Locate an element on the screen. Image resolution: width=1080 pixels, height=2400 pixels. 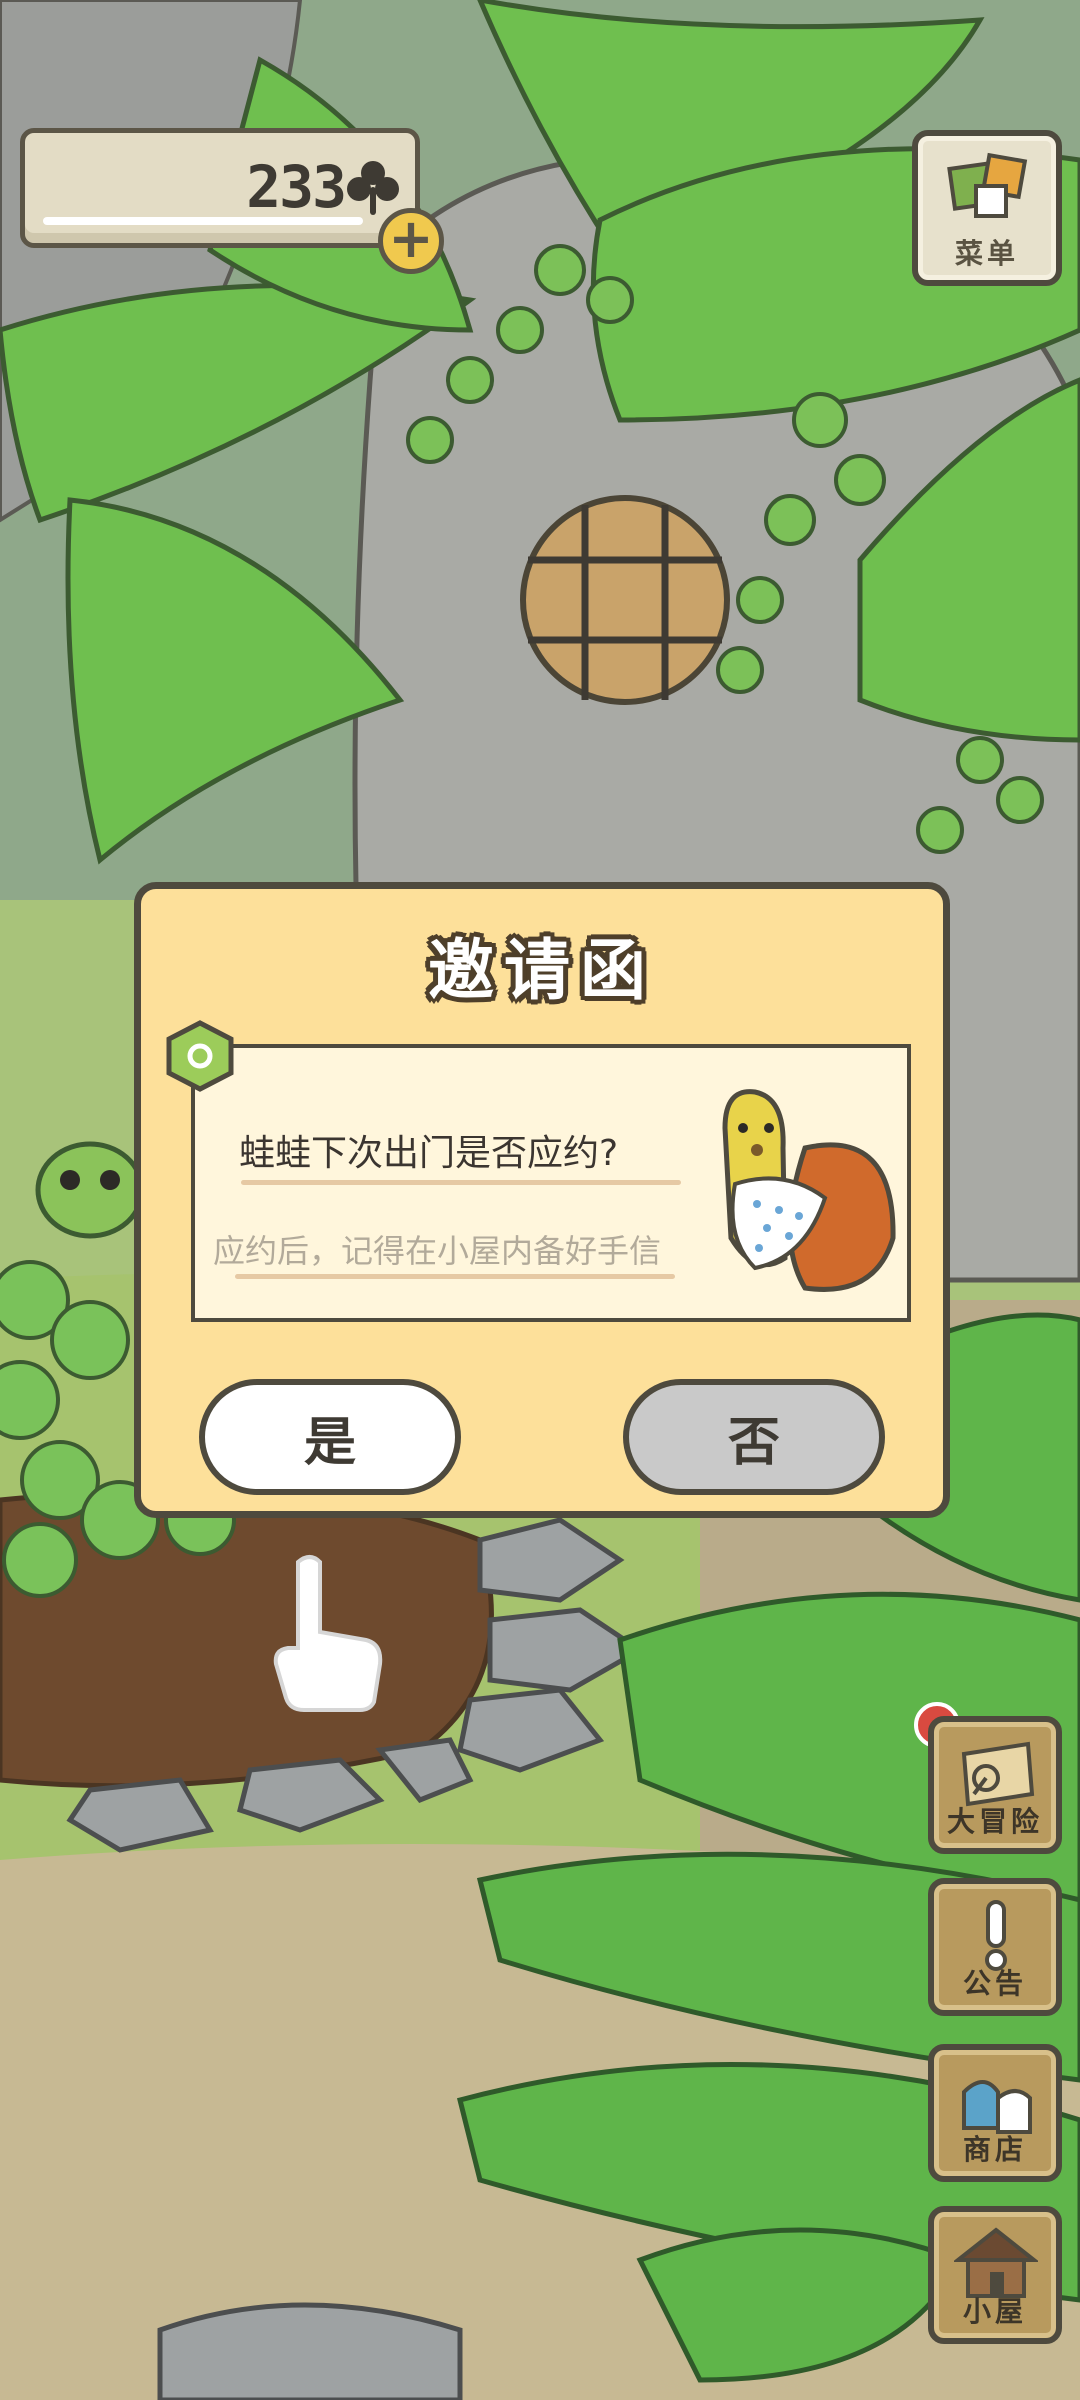
letter-tag-icon is located at coordinates (200, 1056).